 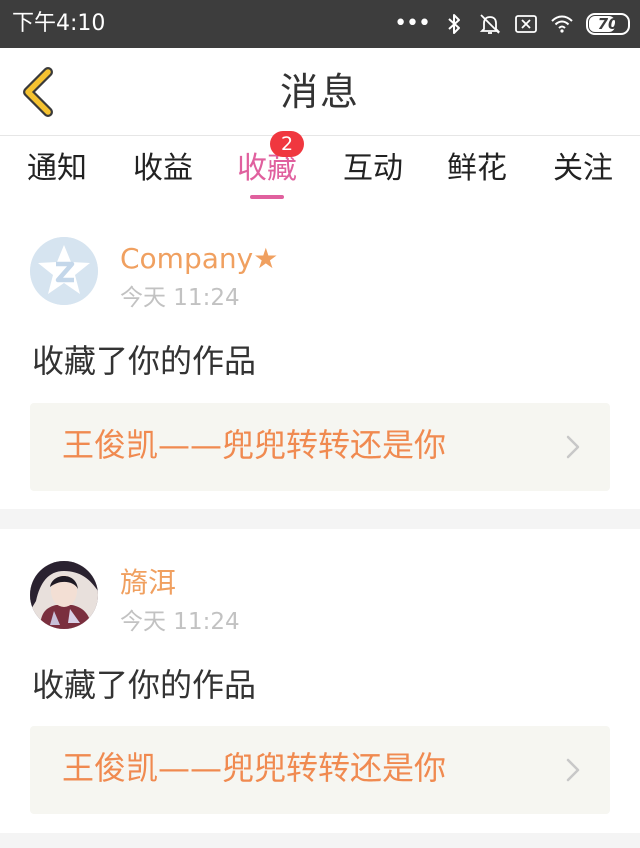 I want to click on wifi-icon, so click(x=562, y=24).